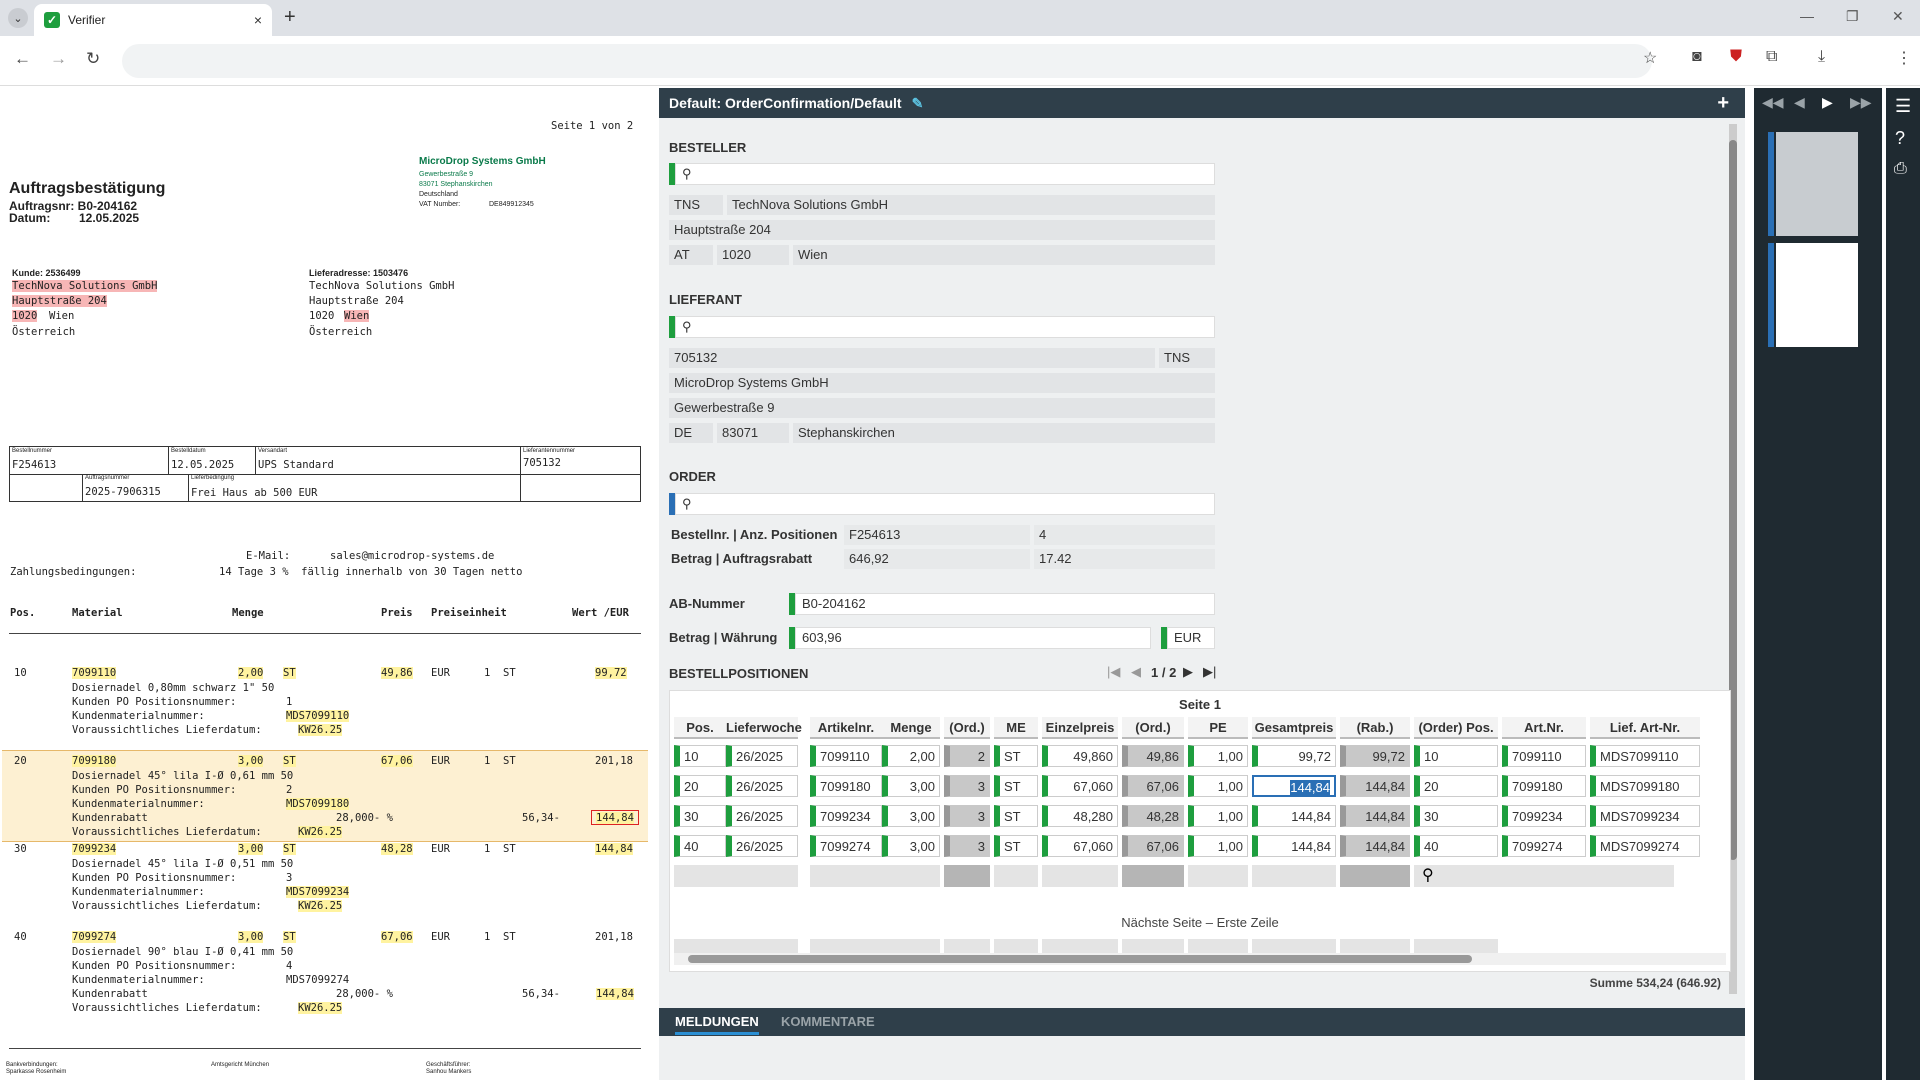 Image resolution: width=1920 pixels, height=1080 pixels. Describe the element at coordinates (691, 433) in the screenshot. I see `lieferant-country: DE` at that location.